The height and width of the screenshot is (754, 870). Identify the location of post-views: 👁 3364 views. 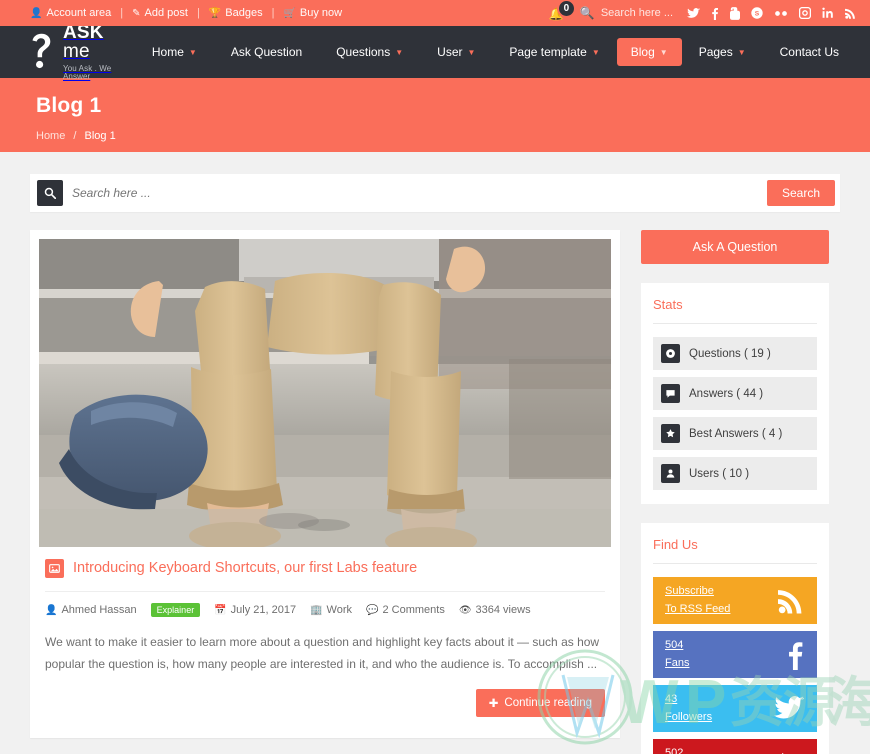
(495, 610).